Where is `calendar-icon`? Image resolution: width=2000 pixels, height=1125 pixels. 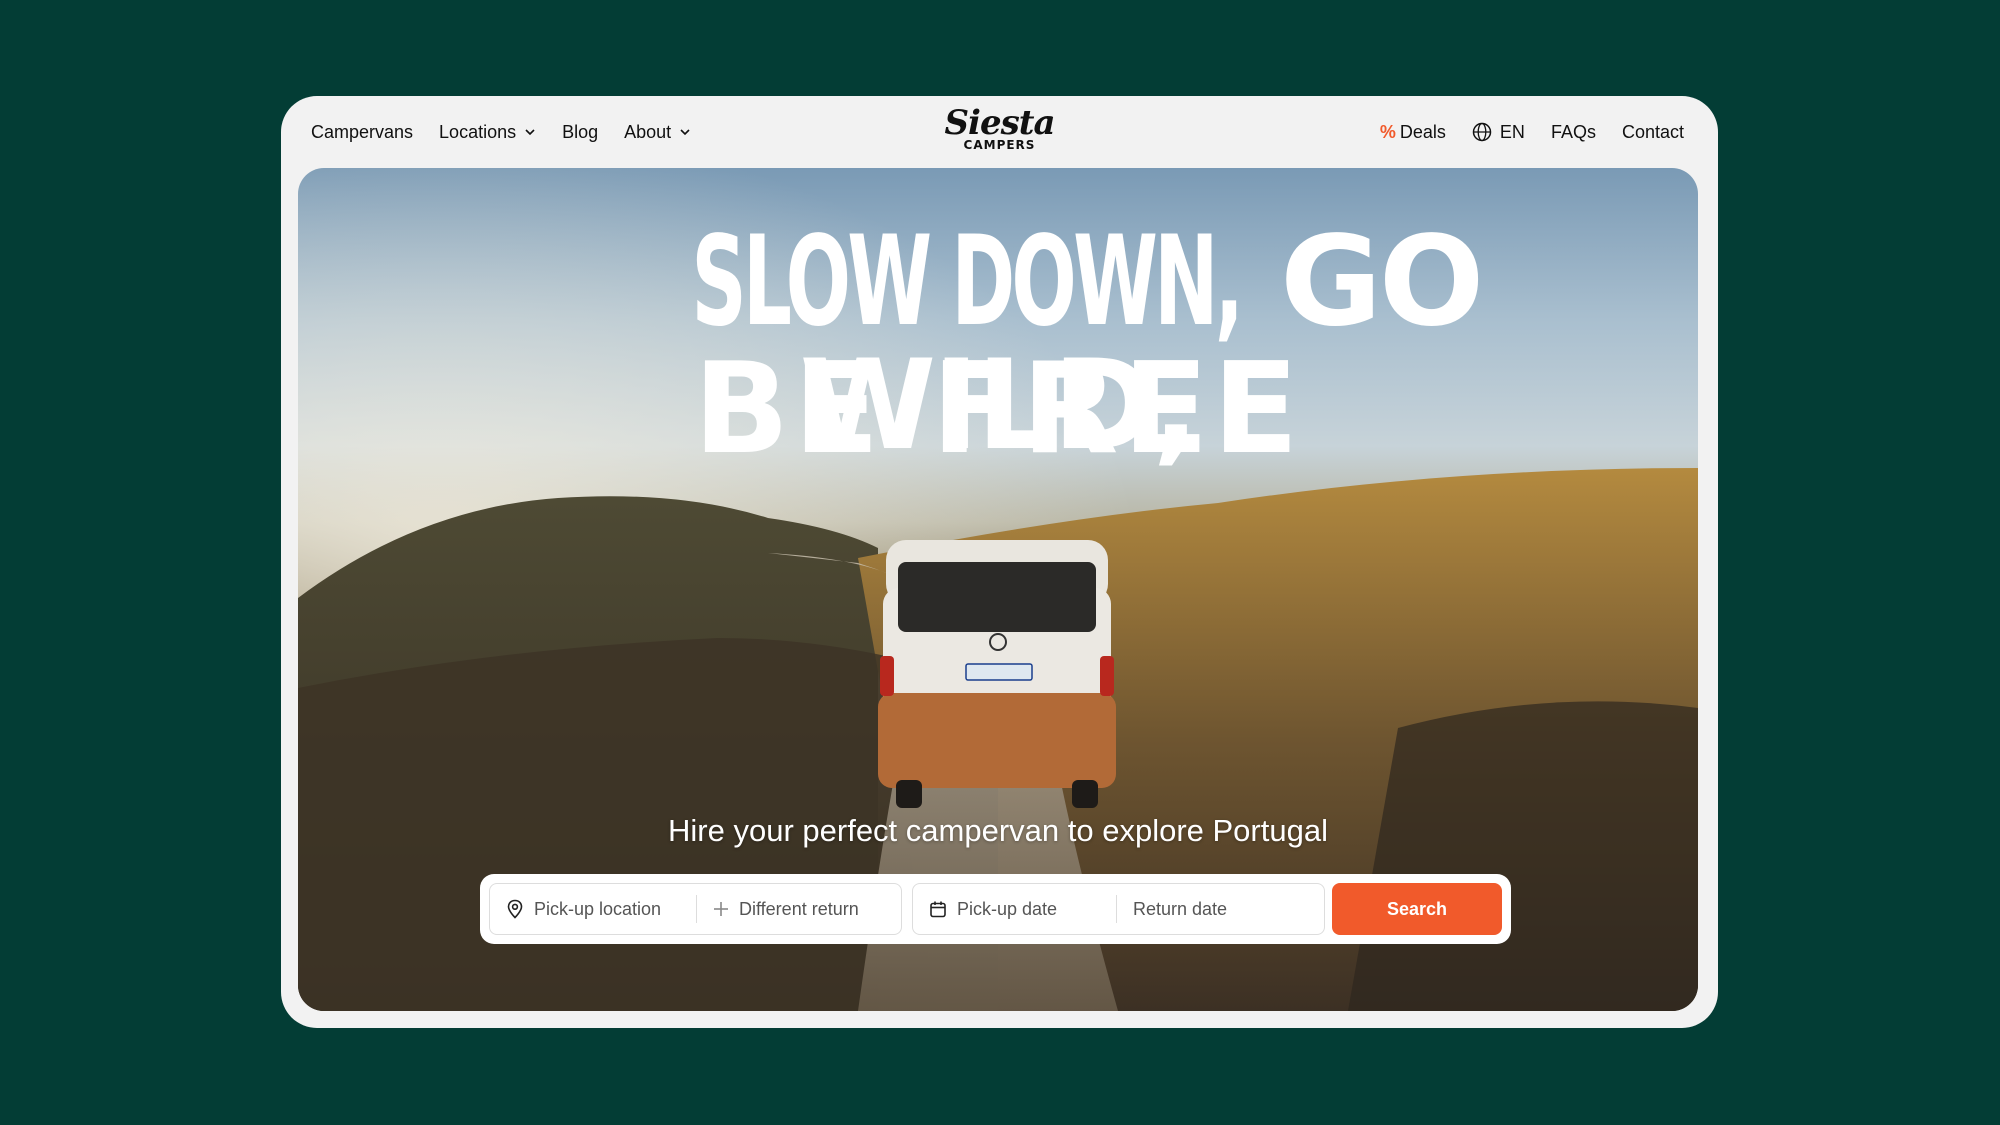 calendar-icon is located at coordinates (938, 909).